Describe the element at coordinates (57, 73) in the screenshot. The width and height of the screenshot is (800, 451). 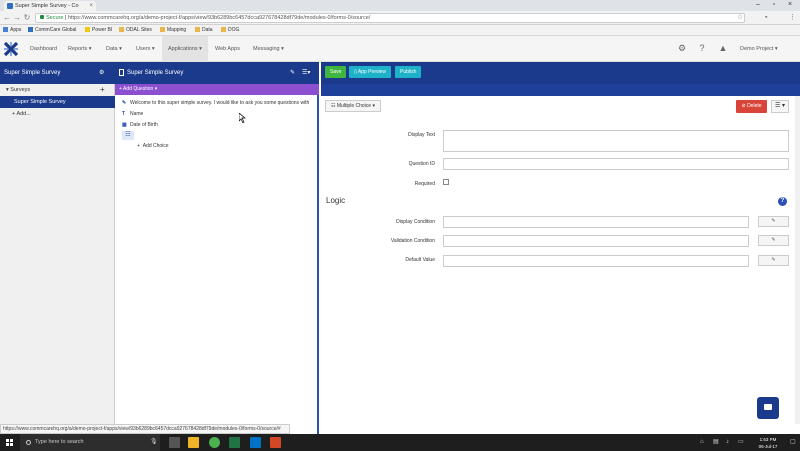
I see `app-name: Super Simple Survey` at that location.